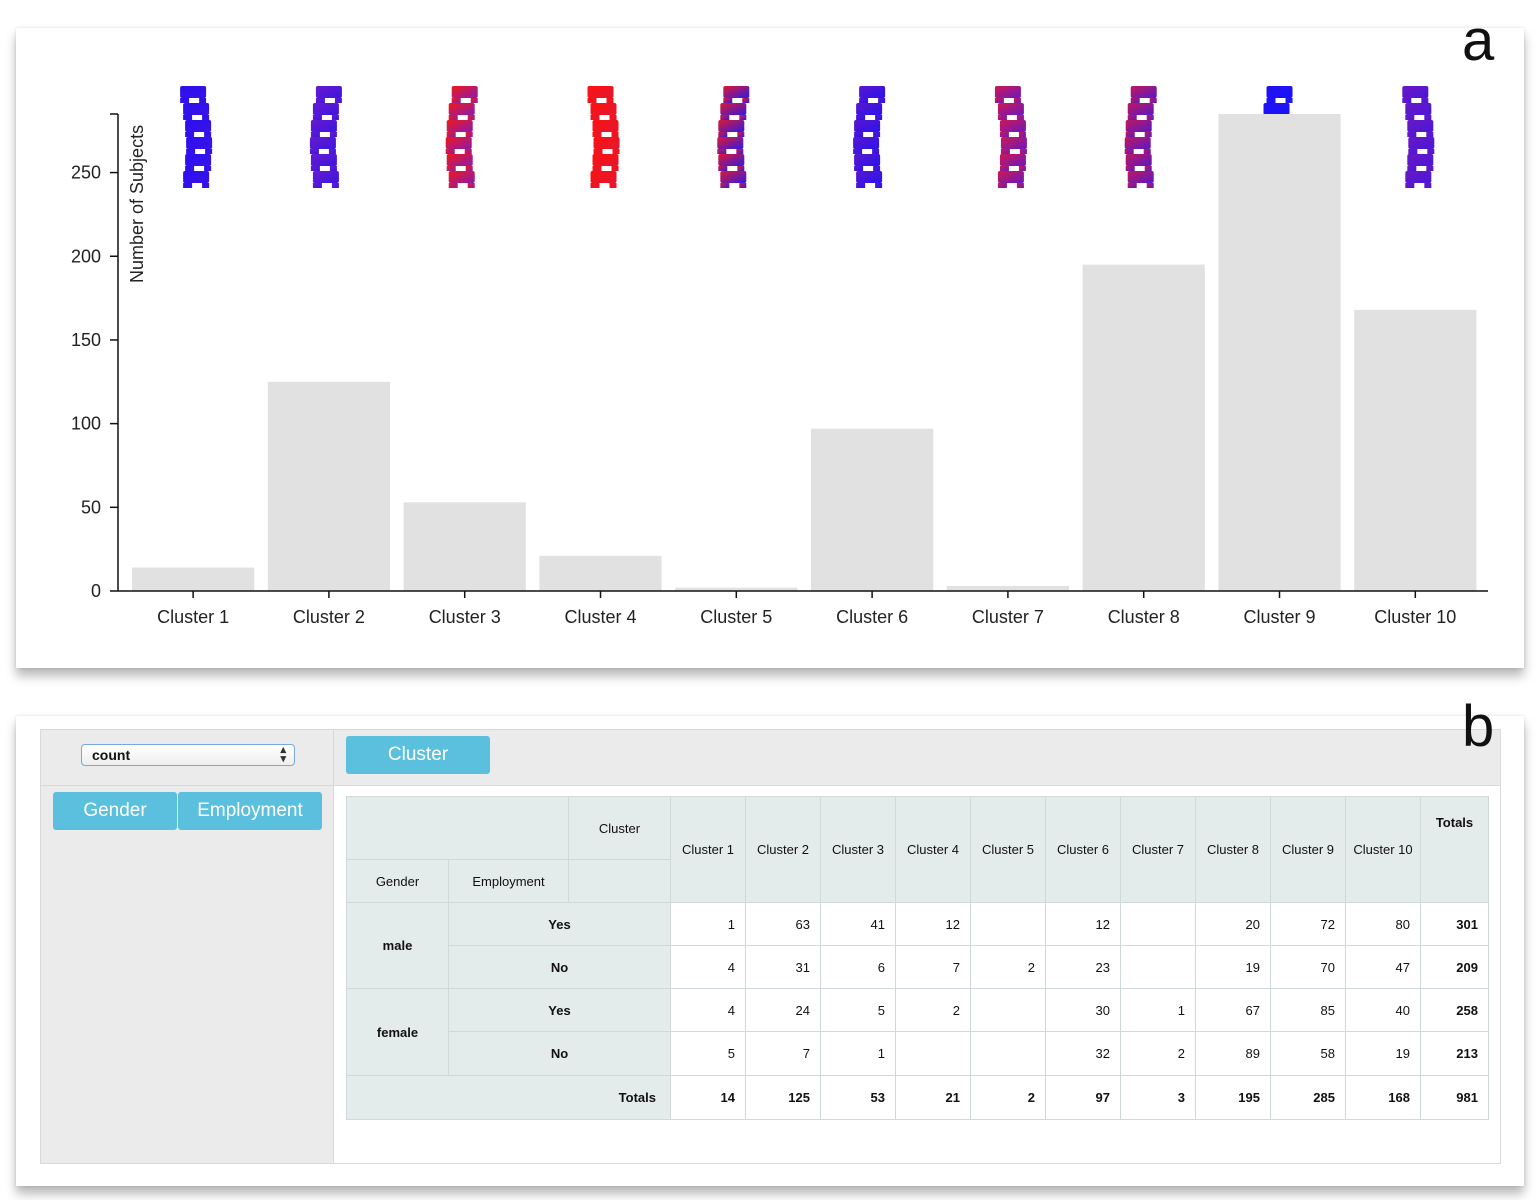 The height and width of the screenshot is (1200, 1540). I want to click on table-cell: 20, so click(1233, 924).